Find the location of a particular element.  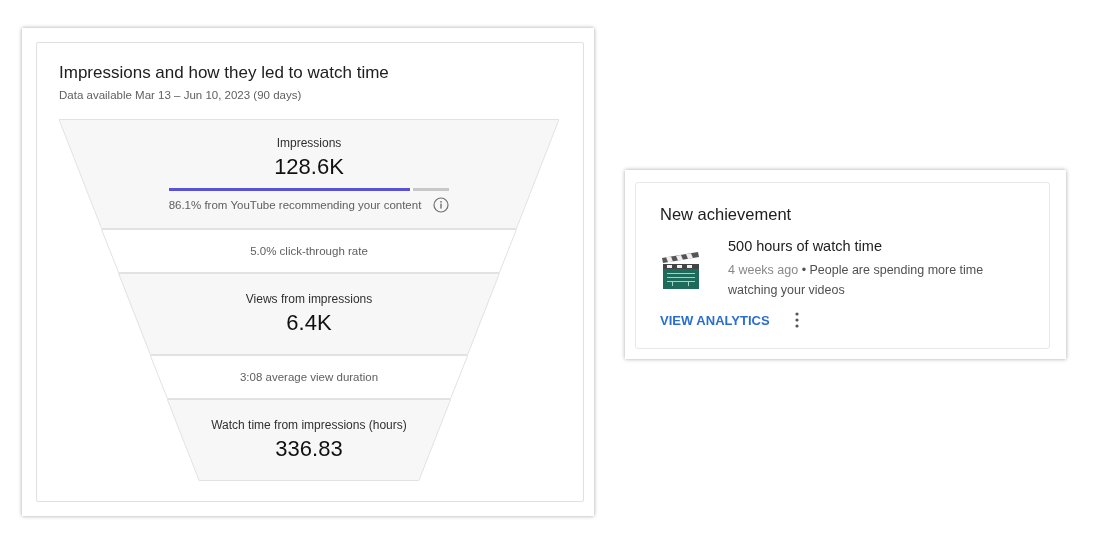

card-title: Impressions and how they led to watch time is located at coordinates (224, 73).